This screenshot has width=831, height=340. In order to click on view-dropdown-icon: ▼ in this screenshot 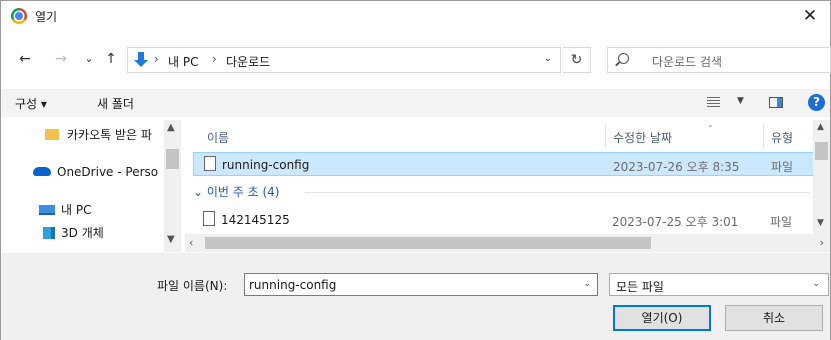, I will do `click(740, 101)`.